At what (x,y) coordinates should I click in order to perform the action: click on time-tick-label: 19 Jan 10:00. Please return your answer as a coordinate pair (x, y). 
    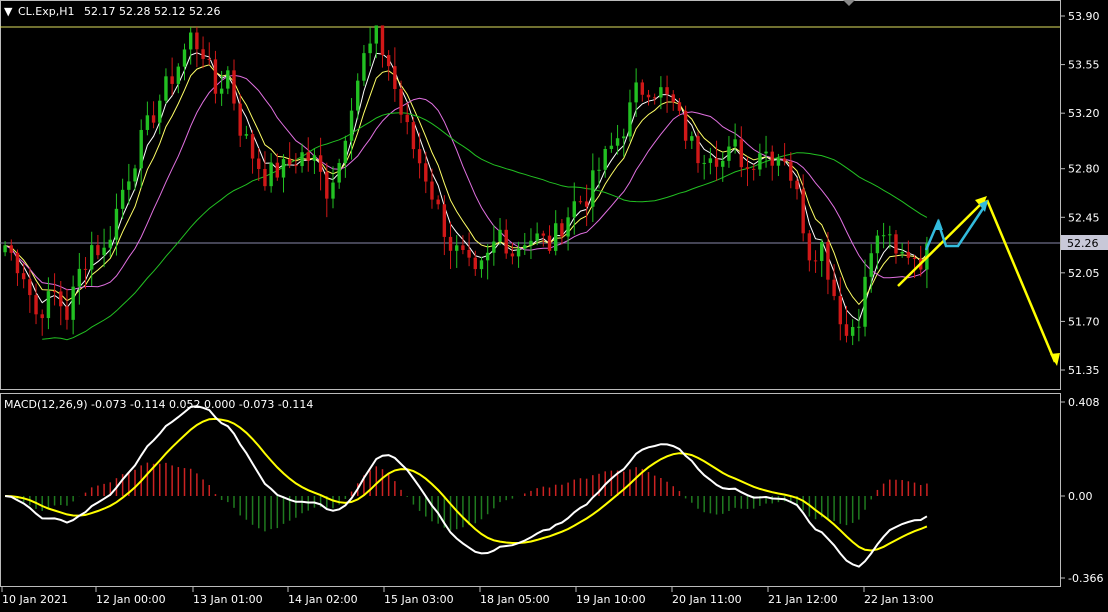
    Looking at the image, I should click on (611, 599).